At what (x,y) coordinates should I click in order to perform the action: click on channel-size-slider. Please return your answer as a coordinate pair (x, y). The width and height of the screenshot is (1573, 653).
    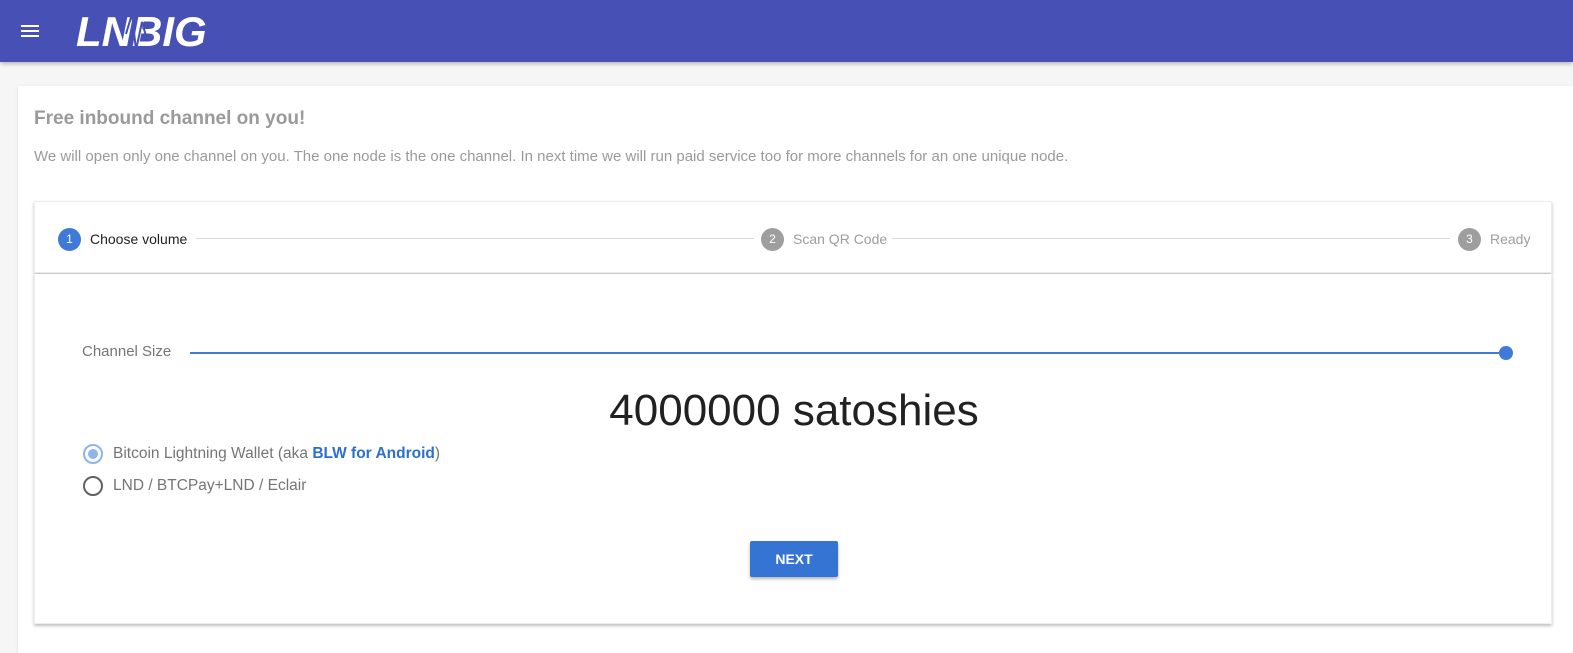
    Looking at the image, I should click on (851, 353).